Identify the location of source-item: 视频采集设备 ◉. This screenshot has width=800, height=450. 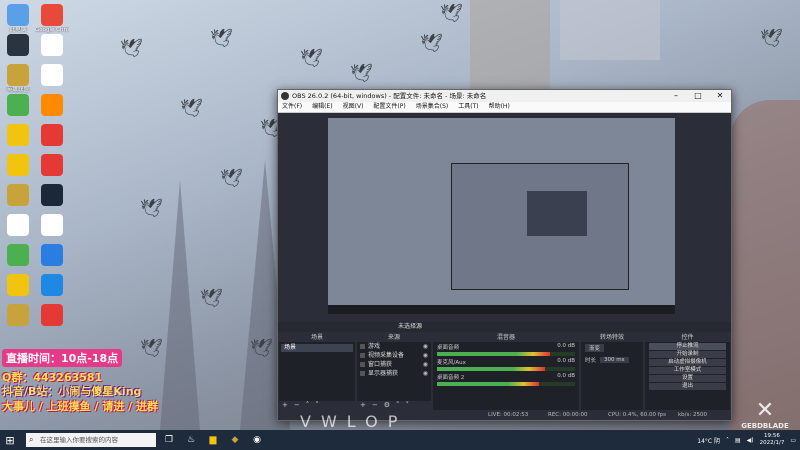
(394, 355).